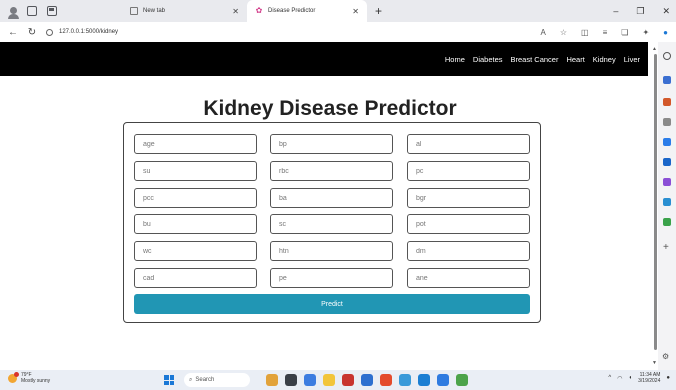  Describe the element at coordinates (468, 198) in the screenshot. I see `bgr-field` at that location.